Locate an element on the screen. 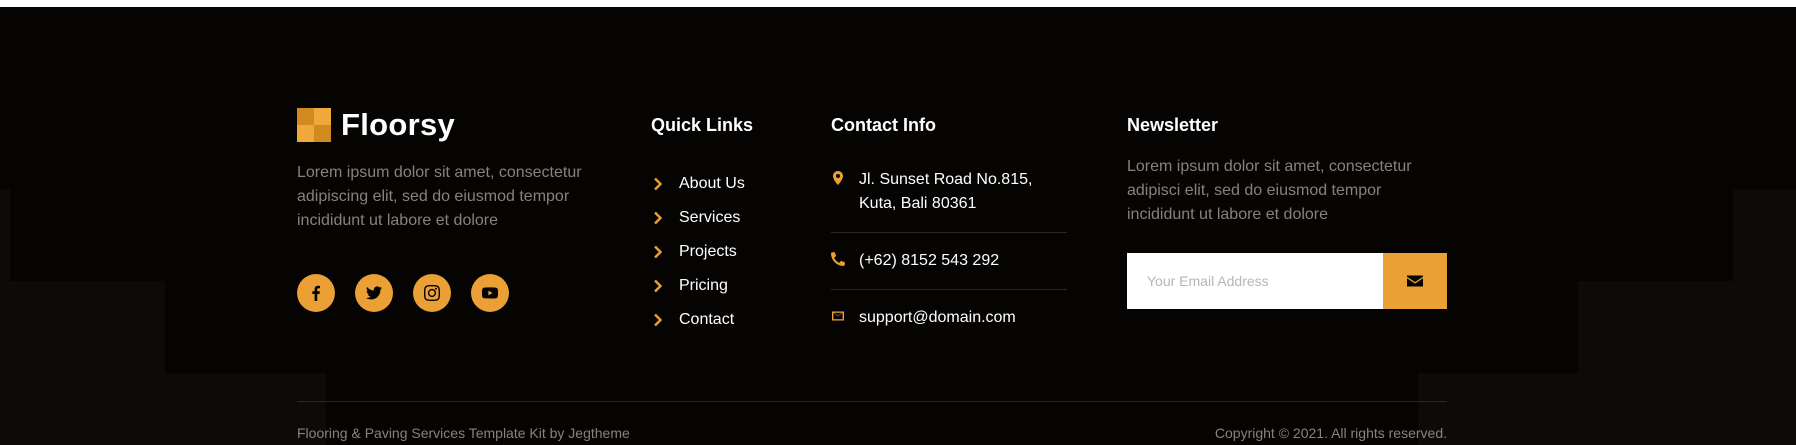 The height and width of the screenshot is (445, 1796). quick-link-pricing: Pricing is located at coordinates (698, 286).